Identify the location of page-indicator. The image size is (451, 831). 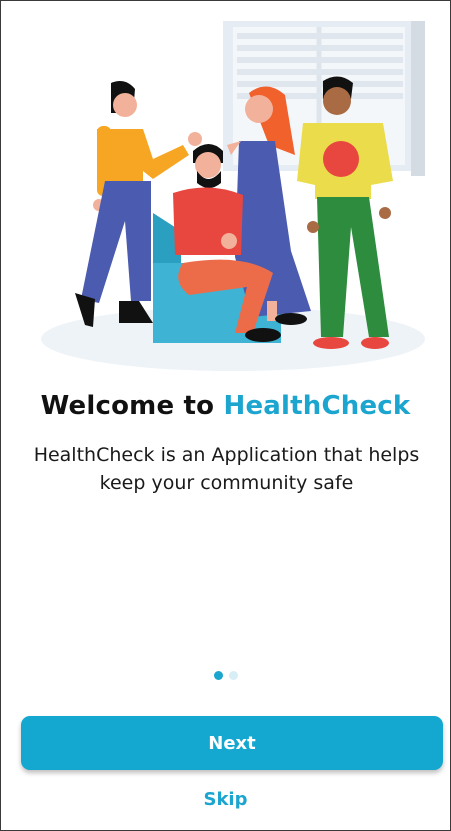
(225, 675).